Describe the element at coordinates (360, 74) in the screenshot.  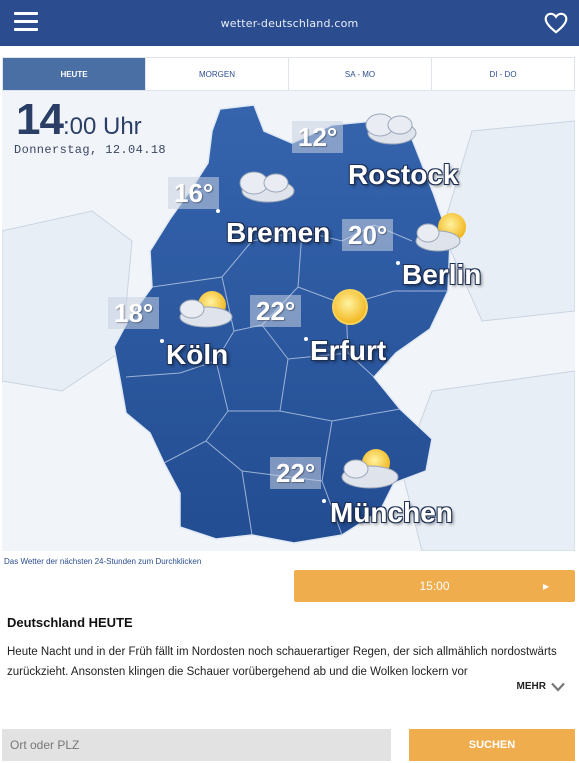
I see `tab-sa-mo: SA - MO` at that location.